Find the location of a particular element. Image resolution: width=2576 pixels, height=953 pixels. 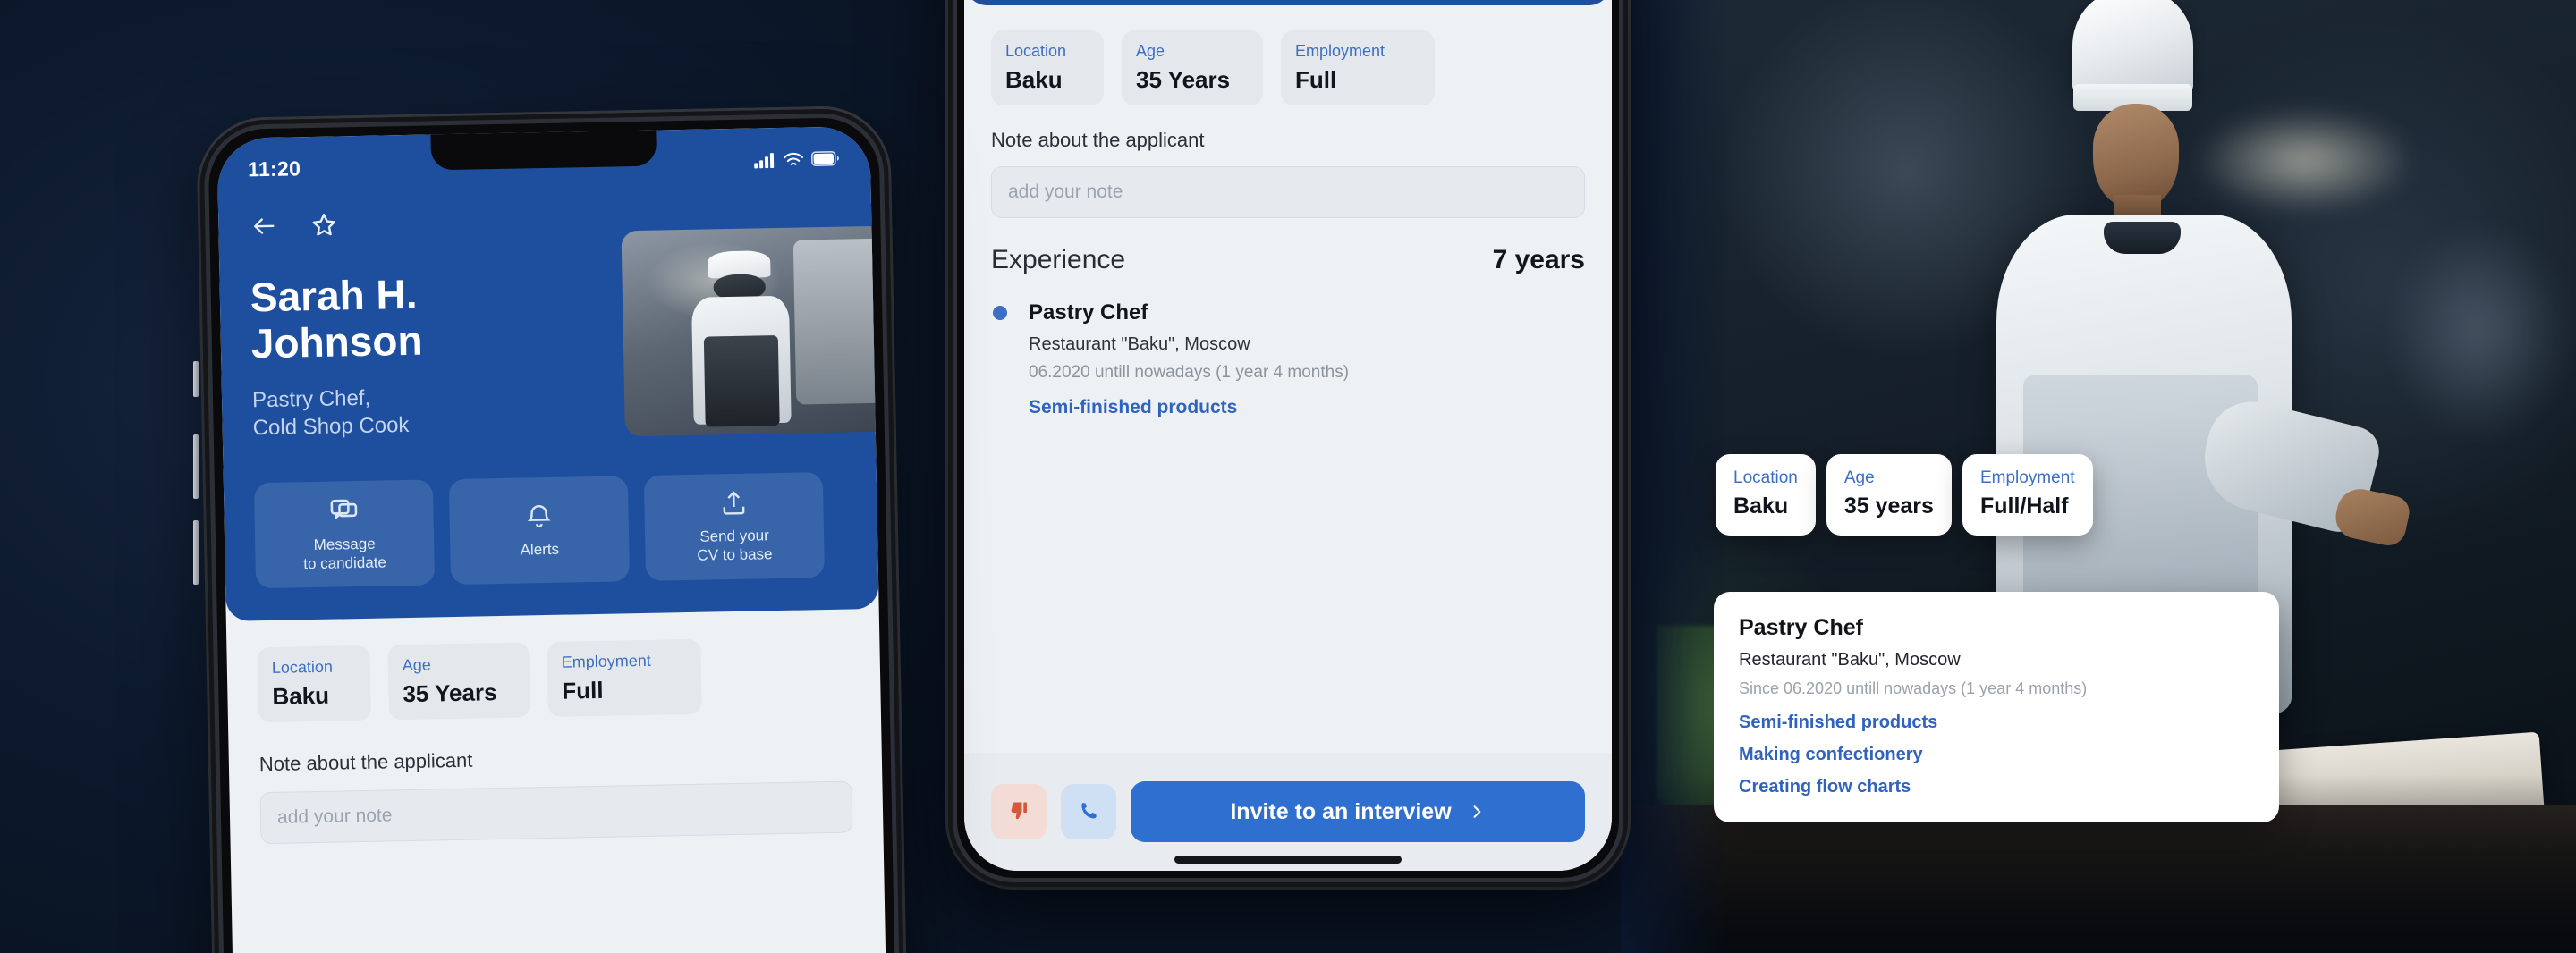

chef-hat is located at coordinates (2132, 47).